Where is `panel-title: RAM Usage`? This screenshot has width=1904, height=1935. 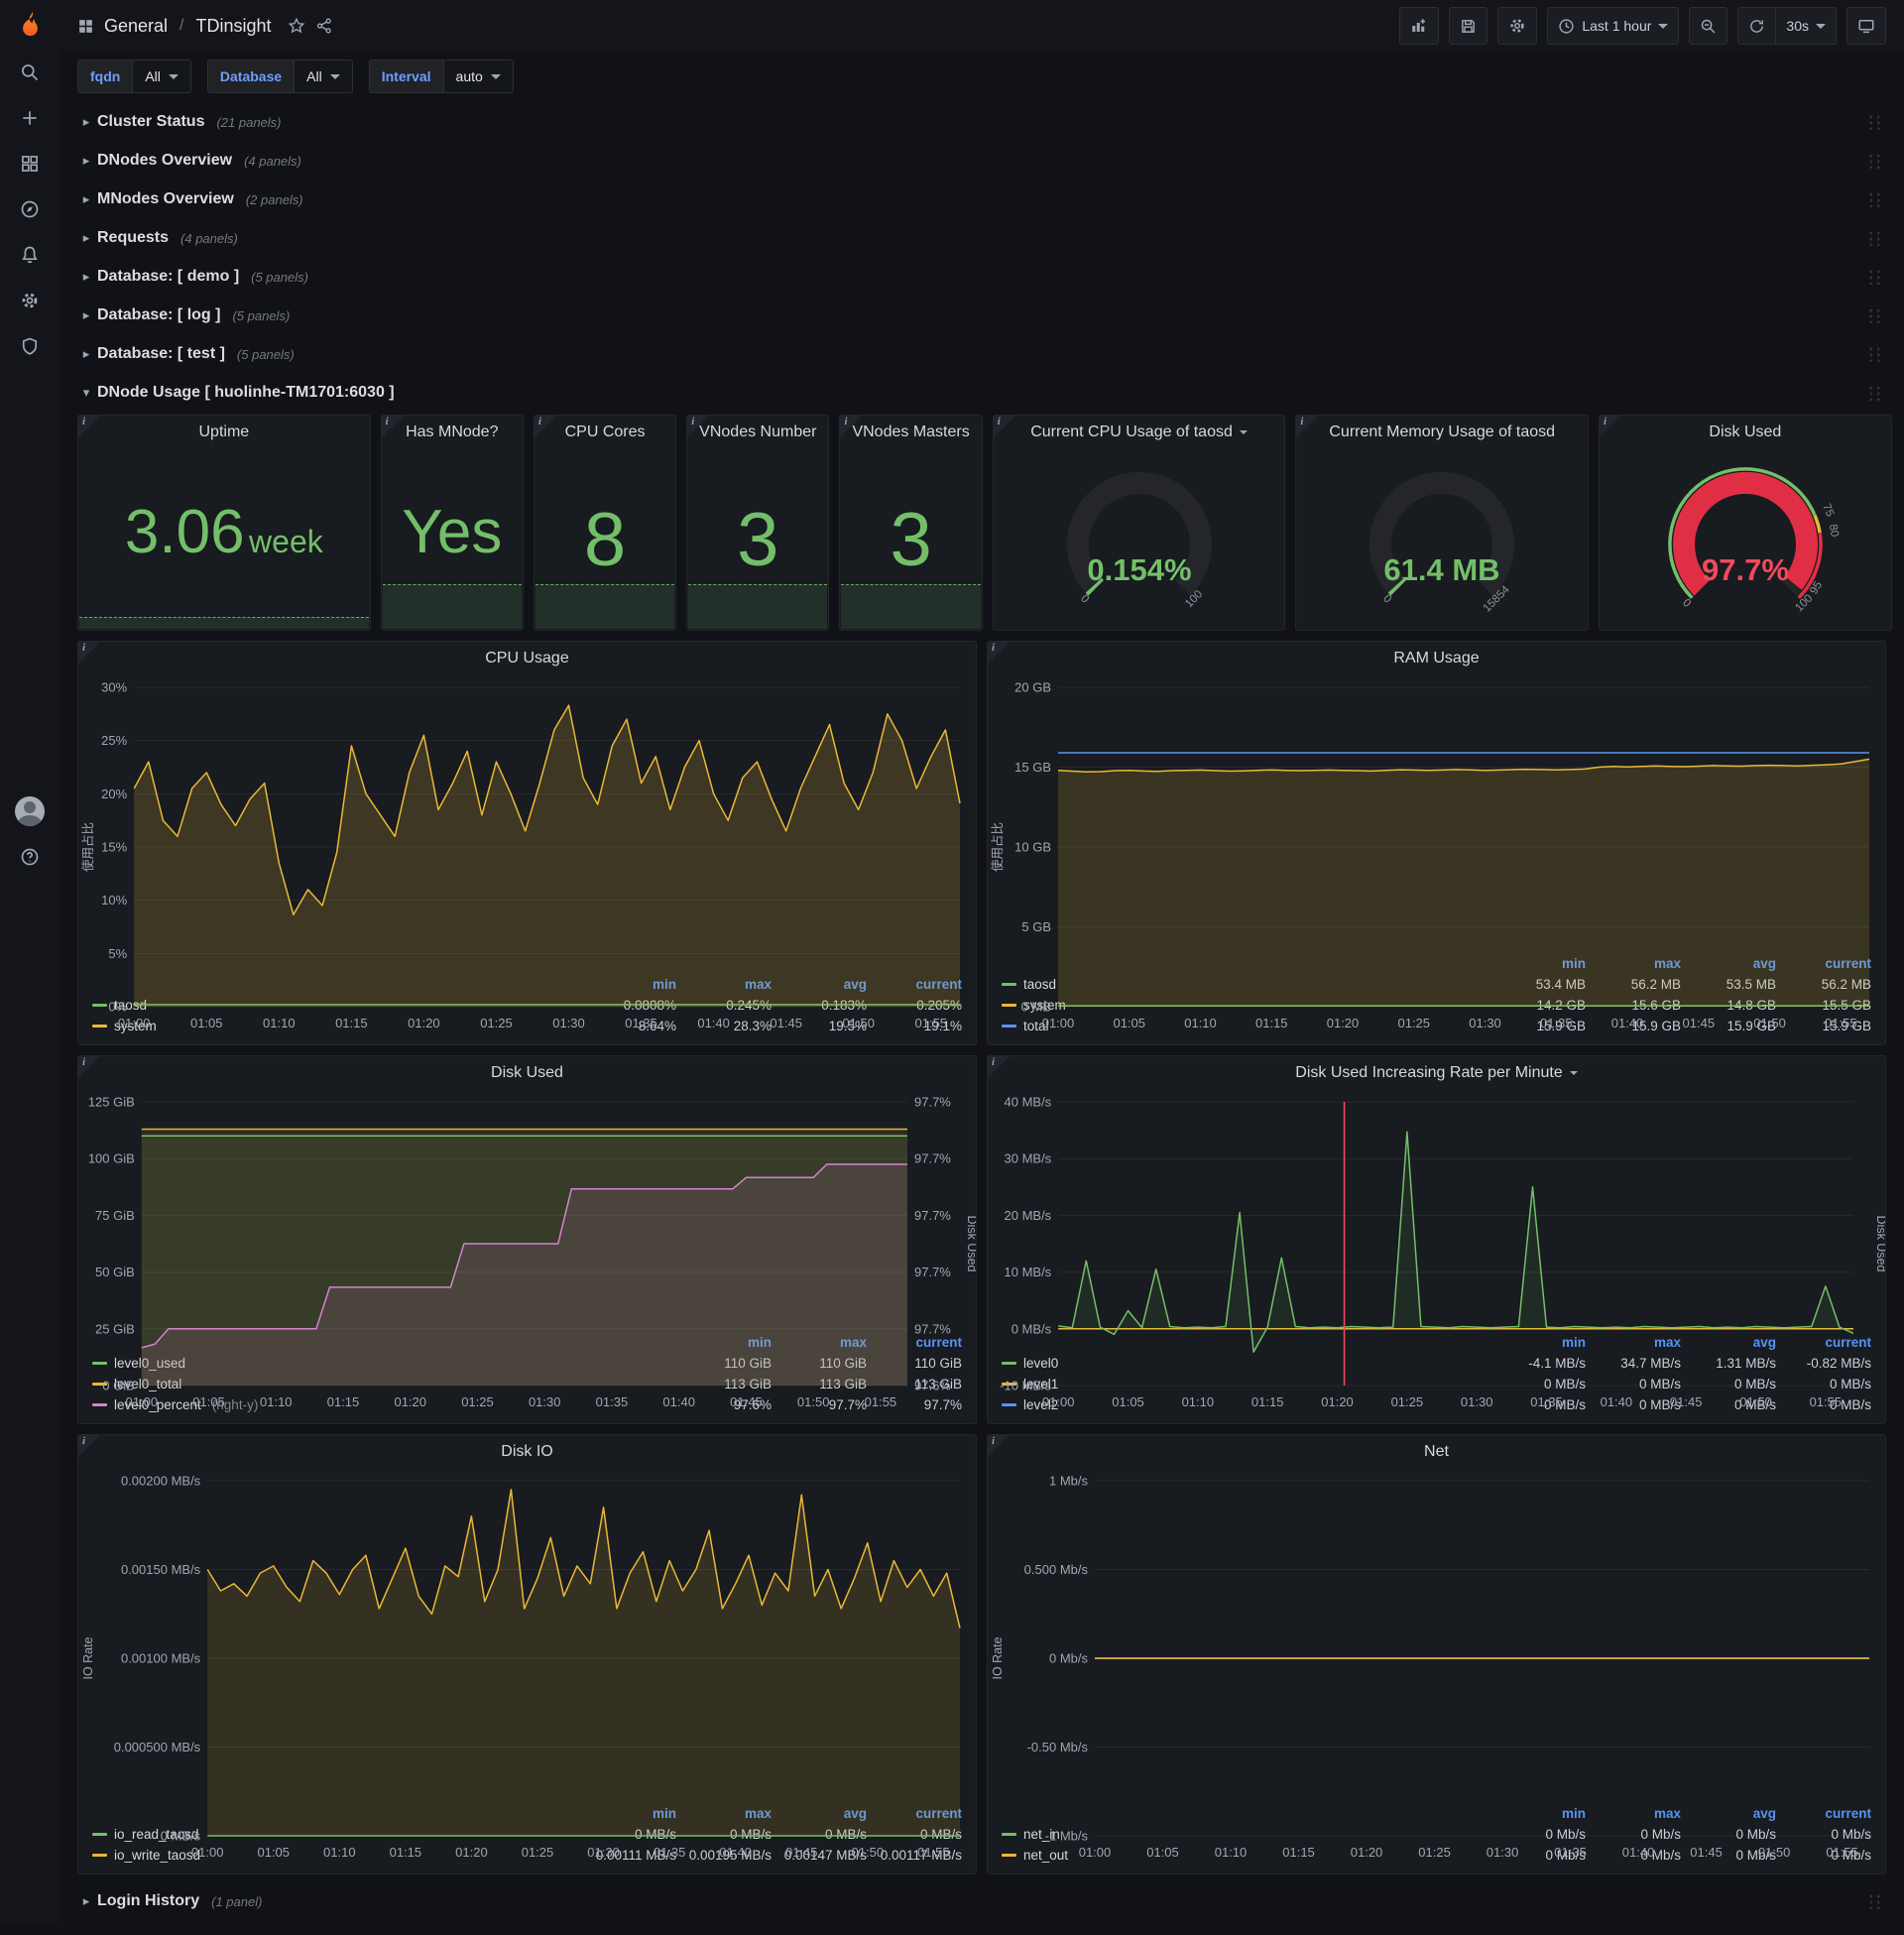 panel-title: RAM Usage is located at coordinates (1436, 659).